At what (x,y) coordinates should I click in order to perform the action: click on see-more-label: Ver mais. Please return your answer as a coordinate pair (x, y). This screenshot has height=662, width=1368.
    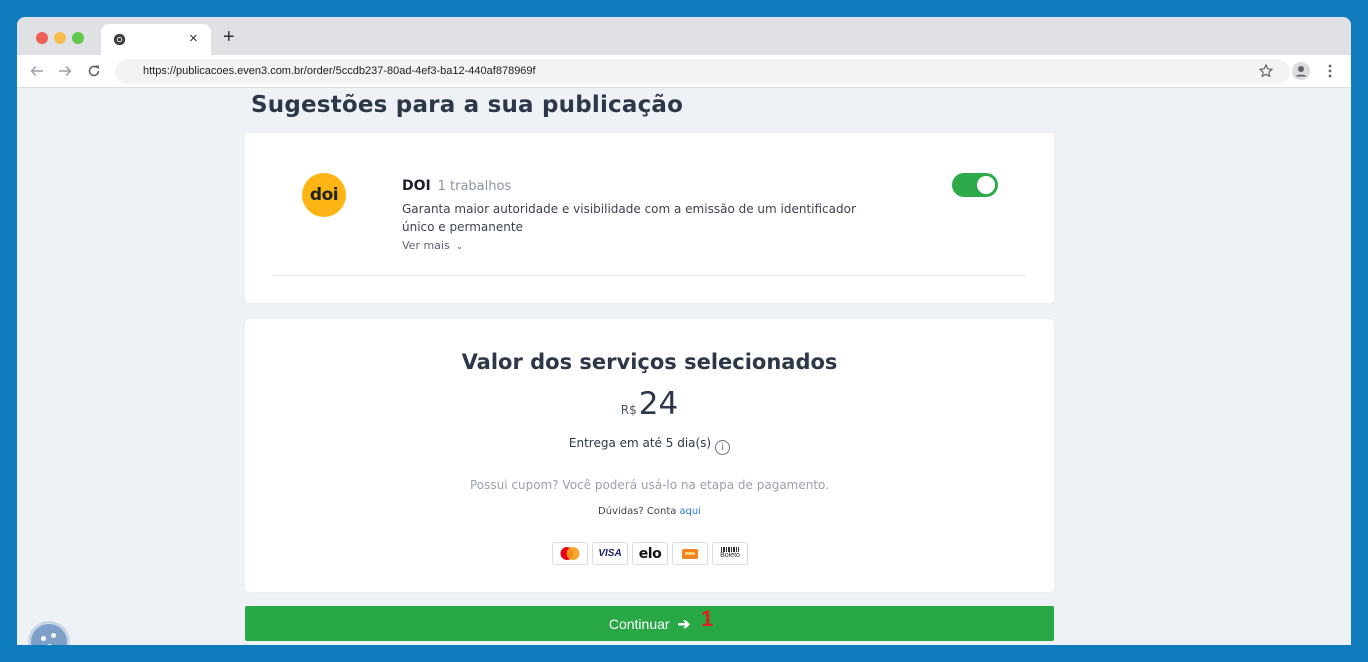
    Looking at the image, I should click on (426, 245).